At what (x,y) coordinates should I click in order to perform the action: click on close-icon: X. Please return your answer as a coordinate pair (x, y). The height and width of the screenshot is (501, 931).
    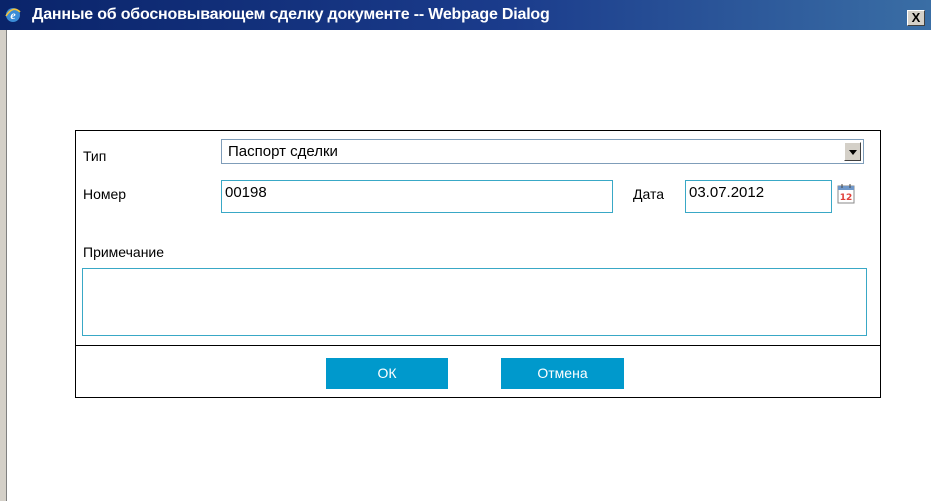
    Looking at the image, I should click on (916, 17).